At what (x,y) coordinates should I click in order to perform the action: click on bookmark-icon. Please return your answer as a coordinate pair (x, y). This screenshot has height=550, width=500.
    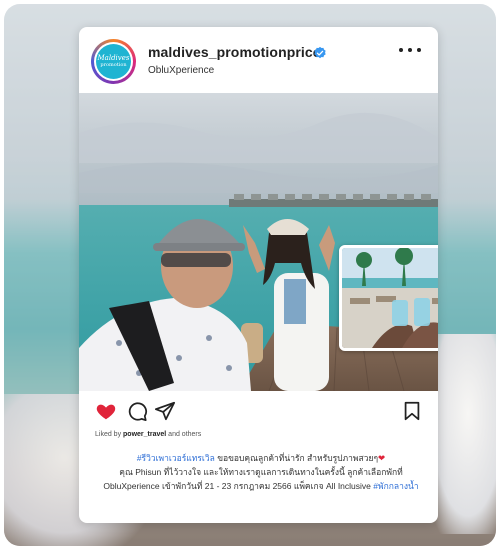
    Looking at the image, I should click on (412, 411).